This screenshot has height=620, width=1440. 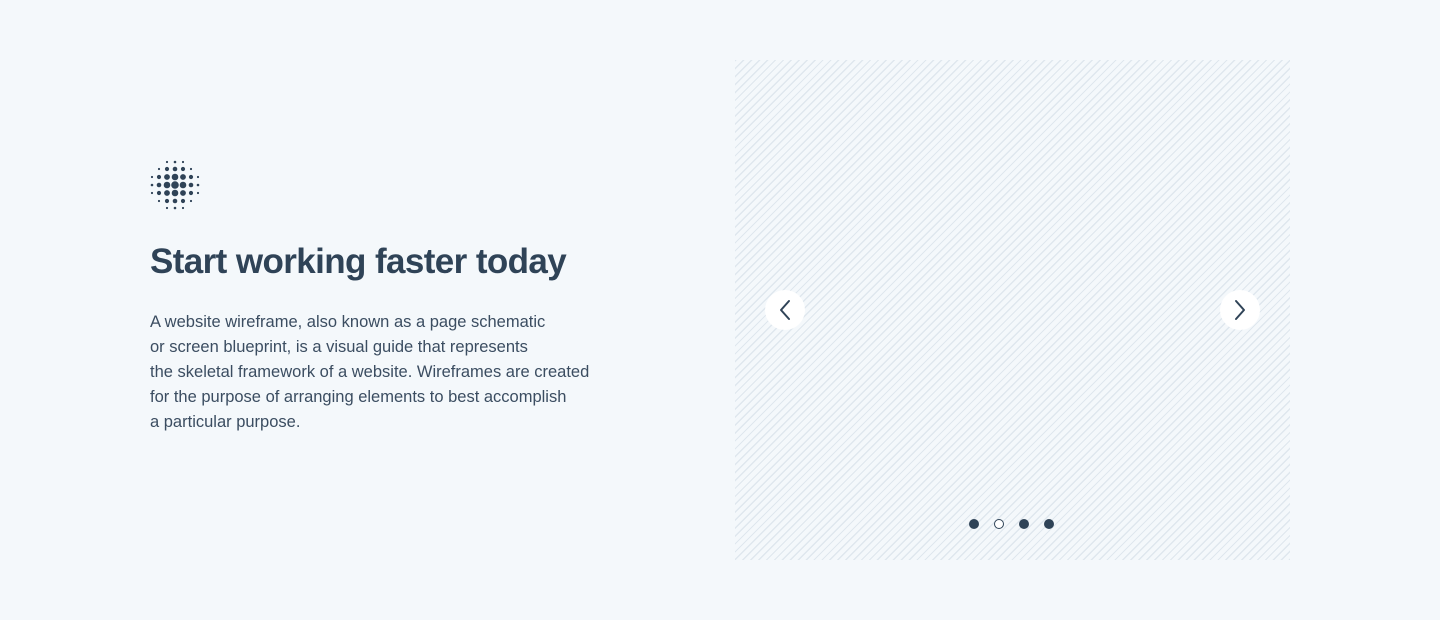 What do you see at coordinates (1011, 524) in the screenshot?
I see `carousel-pagination` at bounding box center [1011, 524].